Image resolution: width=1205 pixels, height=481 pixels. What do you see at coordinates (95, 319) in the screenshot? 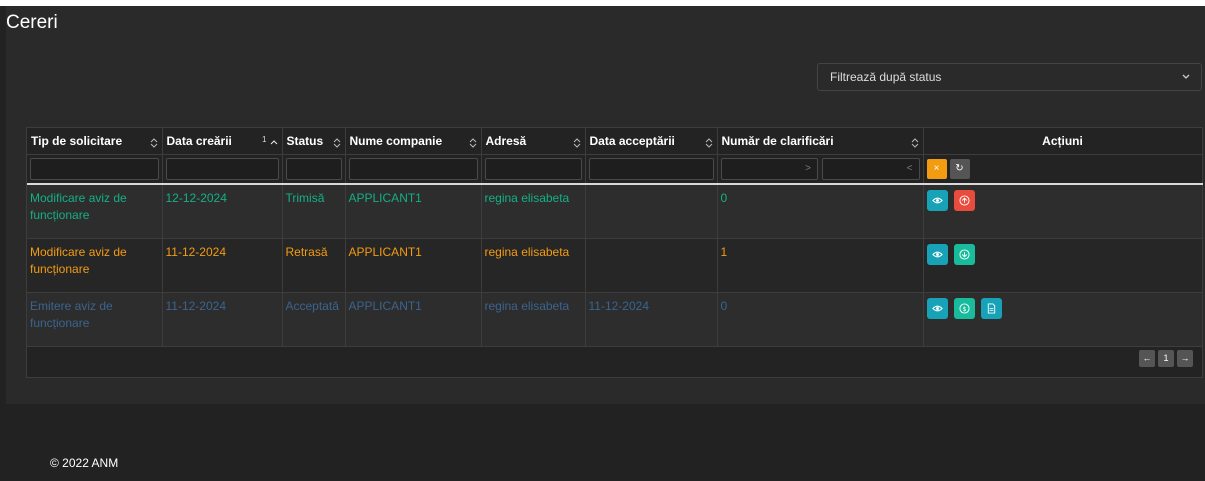
I see `cell-type: Emitere aviz de funcționare` at bounding box center [95, 319].